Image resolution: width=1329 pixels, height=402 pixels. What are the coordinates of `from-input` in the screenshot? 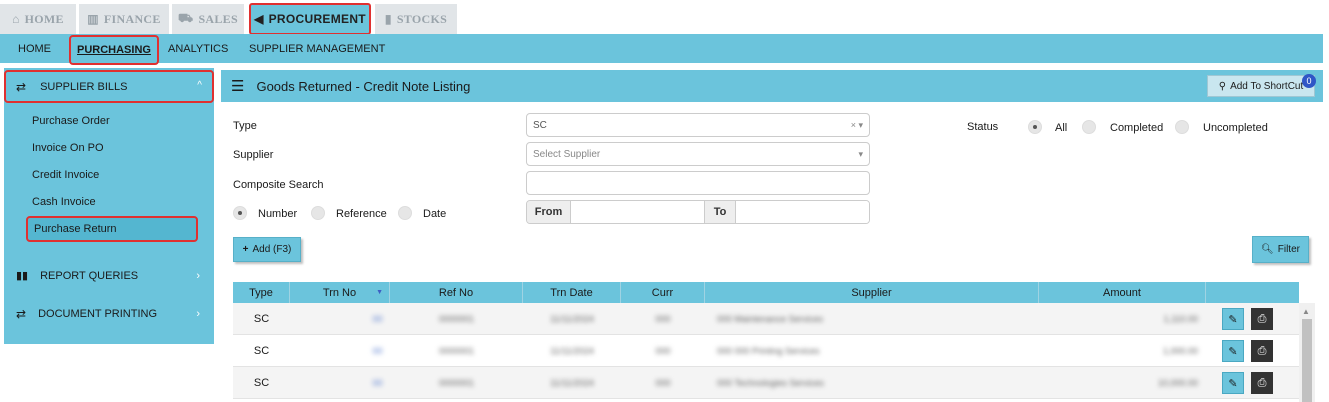 It's located at (637, 212).